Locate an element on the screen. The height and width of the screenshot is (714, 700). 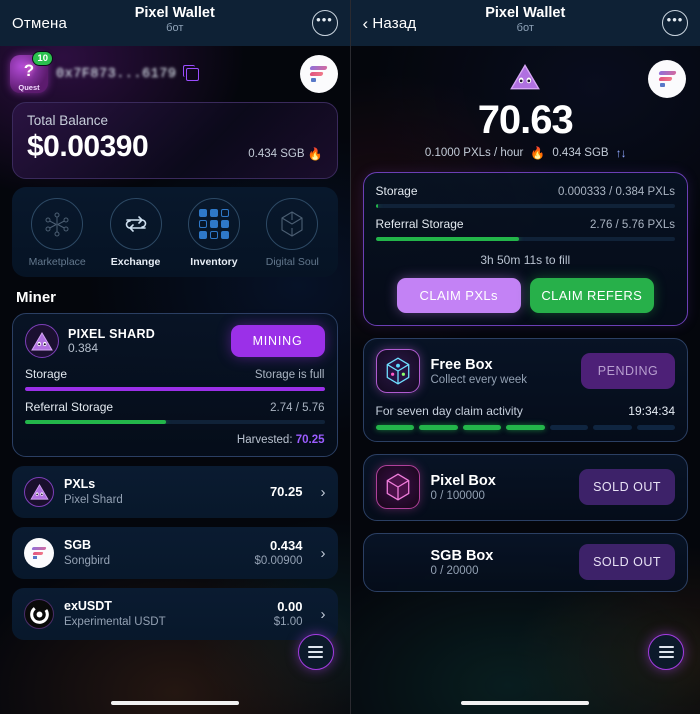
box-subtitle: Collect every week is located at coordinates (479, 379).